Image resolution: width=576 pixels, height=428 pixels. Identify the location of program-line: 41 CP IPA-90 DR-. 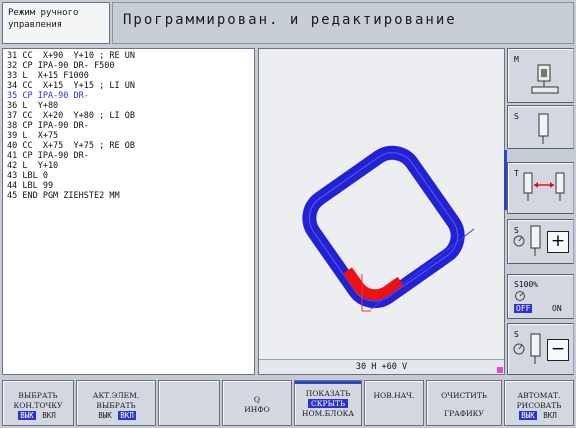
(130, 156).